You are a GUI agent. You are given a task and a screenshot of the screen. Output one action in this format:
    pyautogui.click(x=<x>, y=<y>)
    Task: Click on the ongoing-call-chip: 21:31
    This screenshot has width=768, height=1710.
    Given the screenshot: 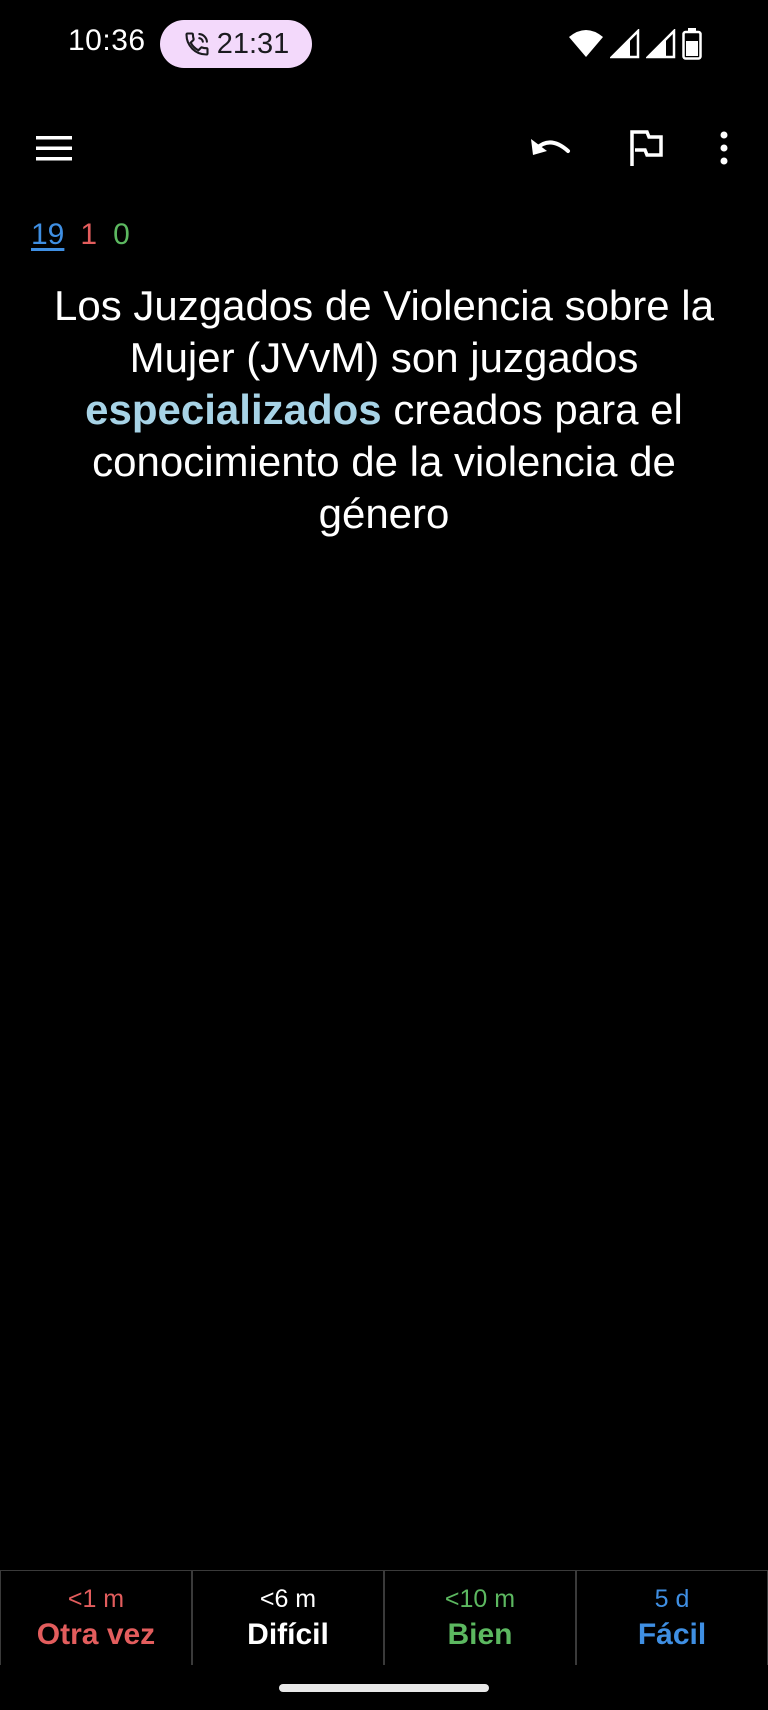 What is the action you would take?
    pyautogui.click(x=236, y=44)
    